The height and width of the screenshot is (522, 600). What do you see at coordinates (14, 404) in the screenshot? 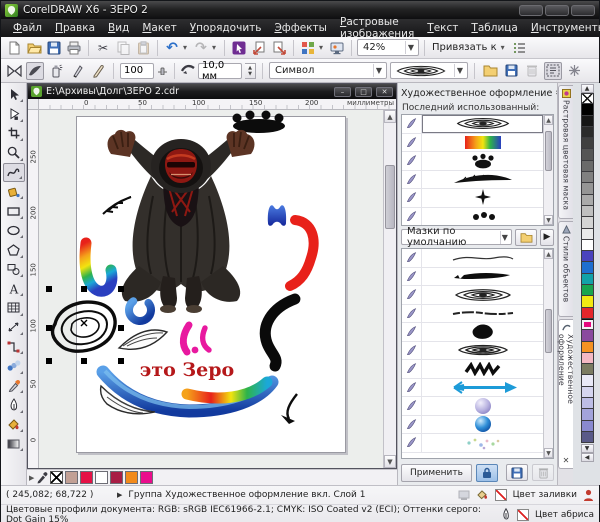
I see `outline-pen-tool` at bounding box center [14, 404].